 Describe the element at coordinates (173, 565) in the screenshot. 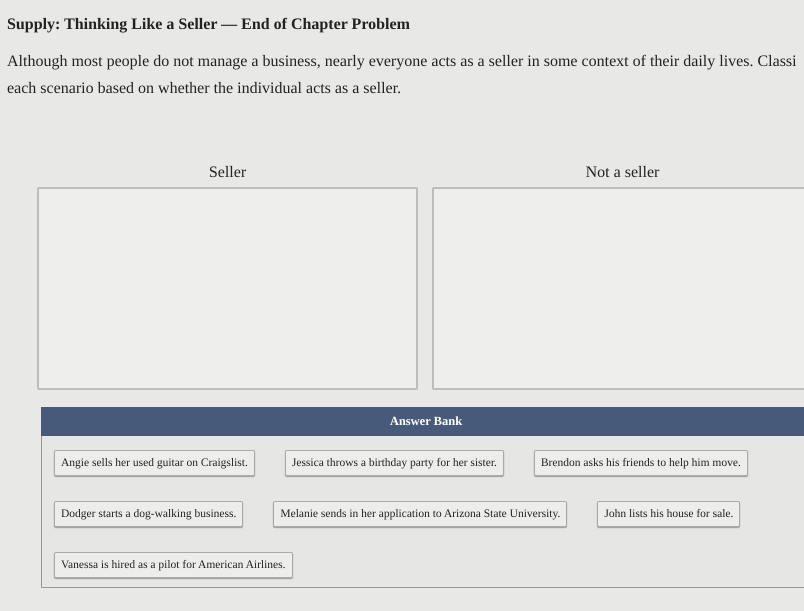

I see `answer-chip: Vanessa is hired as a pilot for American Airlines.` at that location.